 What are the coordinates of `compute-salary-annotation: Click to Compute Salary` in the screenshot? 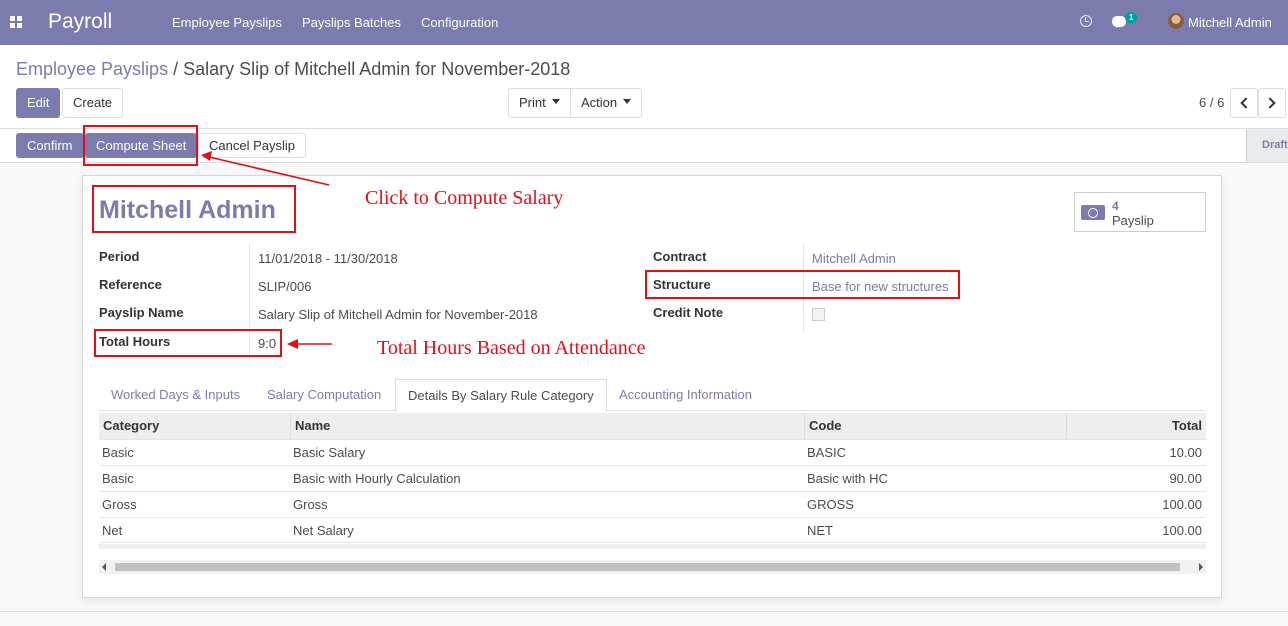 It's located at (464, 198).